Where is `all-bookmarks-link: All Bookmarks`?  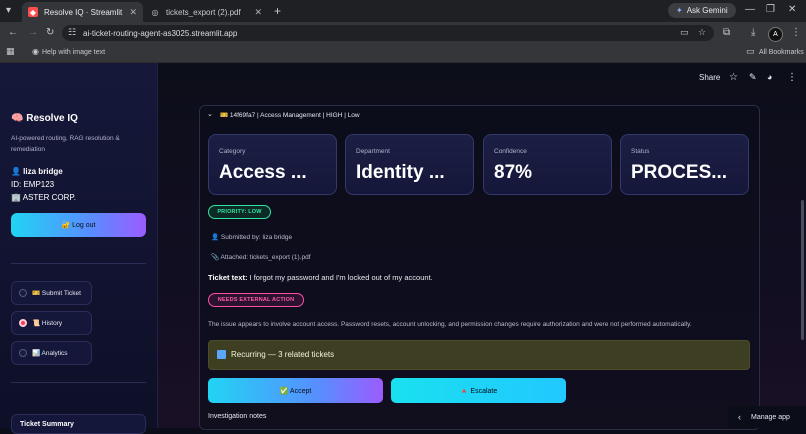 all-bookmarks-link: All Bookmarks is located at coordinates (781, 52).